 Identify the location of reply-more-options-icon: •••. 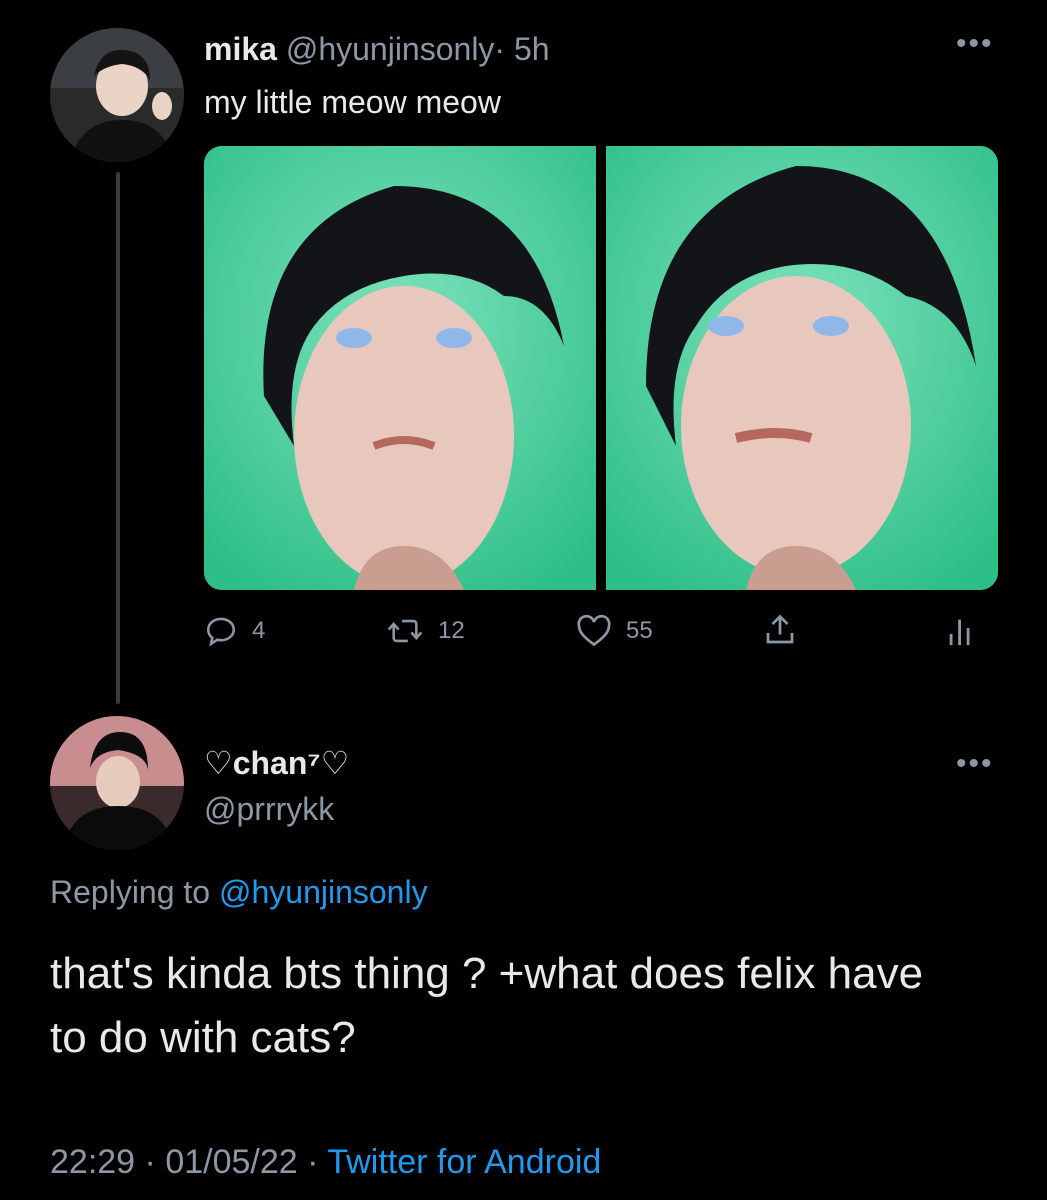
(975, 764).